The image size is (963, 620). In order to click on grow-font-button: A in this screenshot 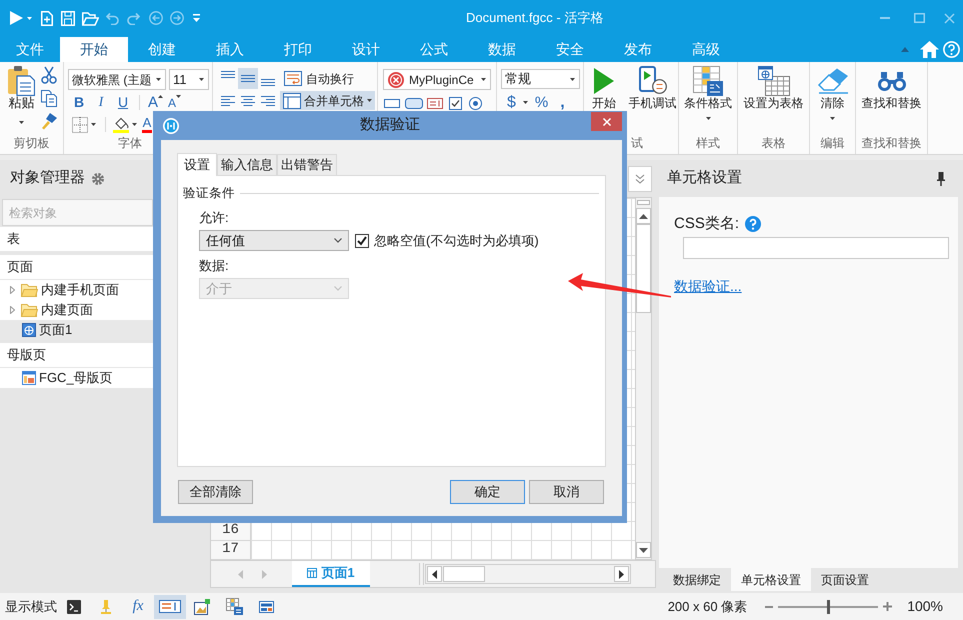, I will do `click(156, 102)`.